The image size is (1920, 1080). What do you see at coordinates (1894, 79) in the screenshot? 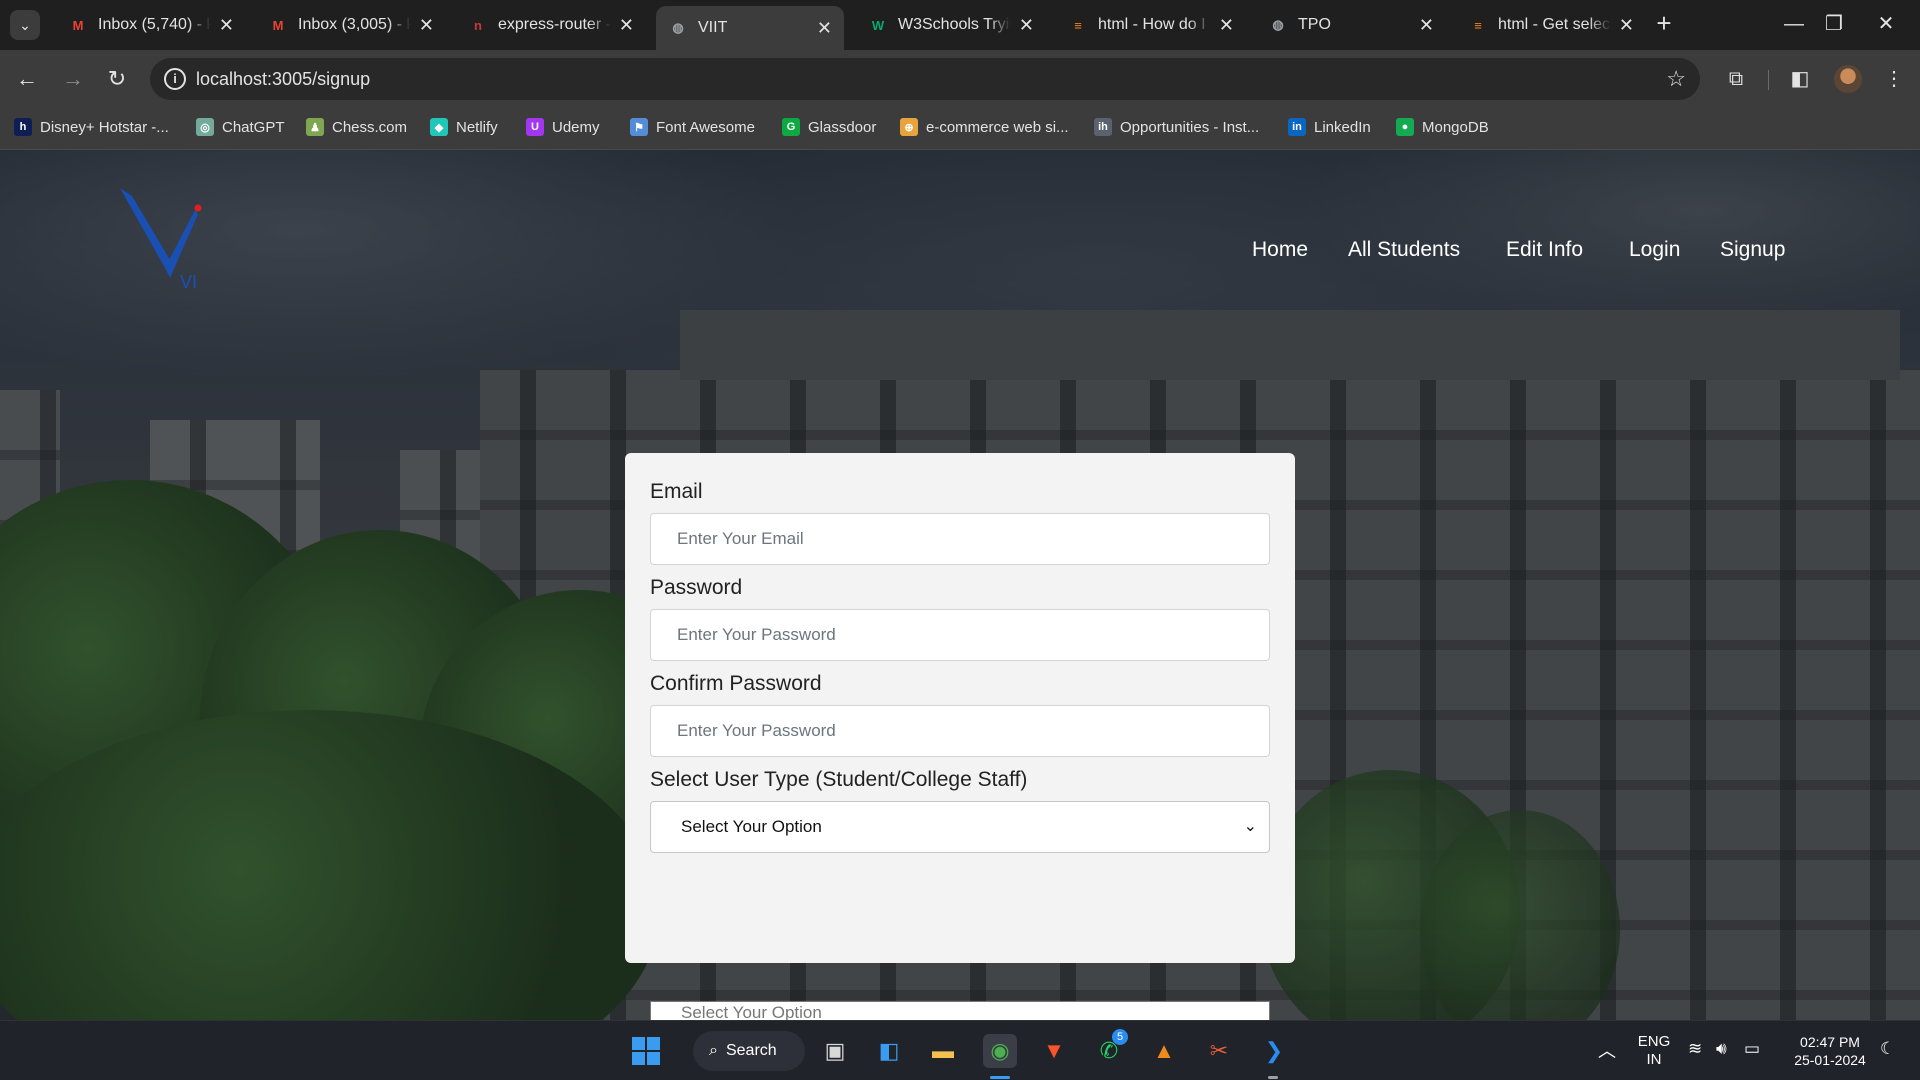
I see `menu-kebab-icon: ⋮` at bounding box center [1894, 79].